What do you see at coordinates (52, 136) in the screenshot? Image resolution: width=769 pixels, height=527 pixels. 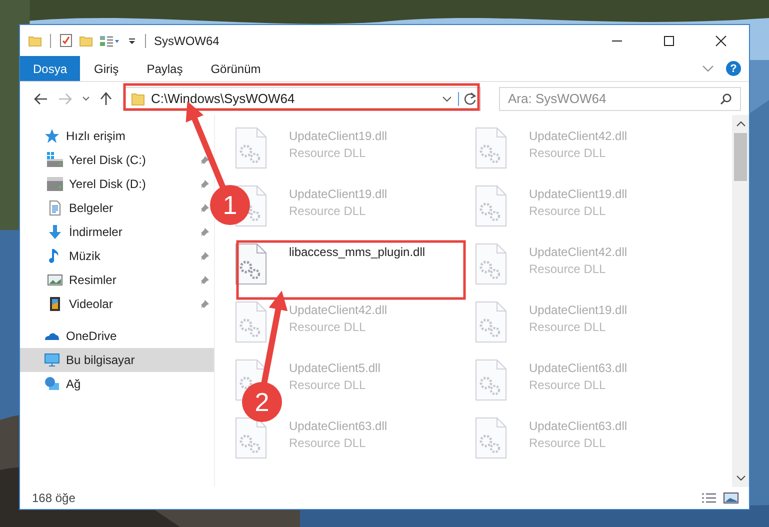 I see `star-icon` at bounding box center [52, 136].